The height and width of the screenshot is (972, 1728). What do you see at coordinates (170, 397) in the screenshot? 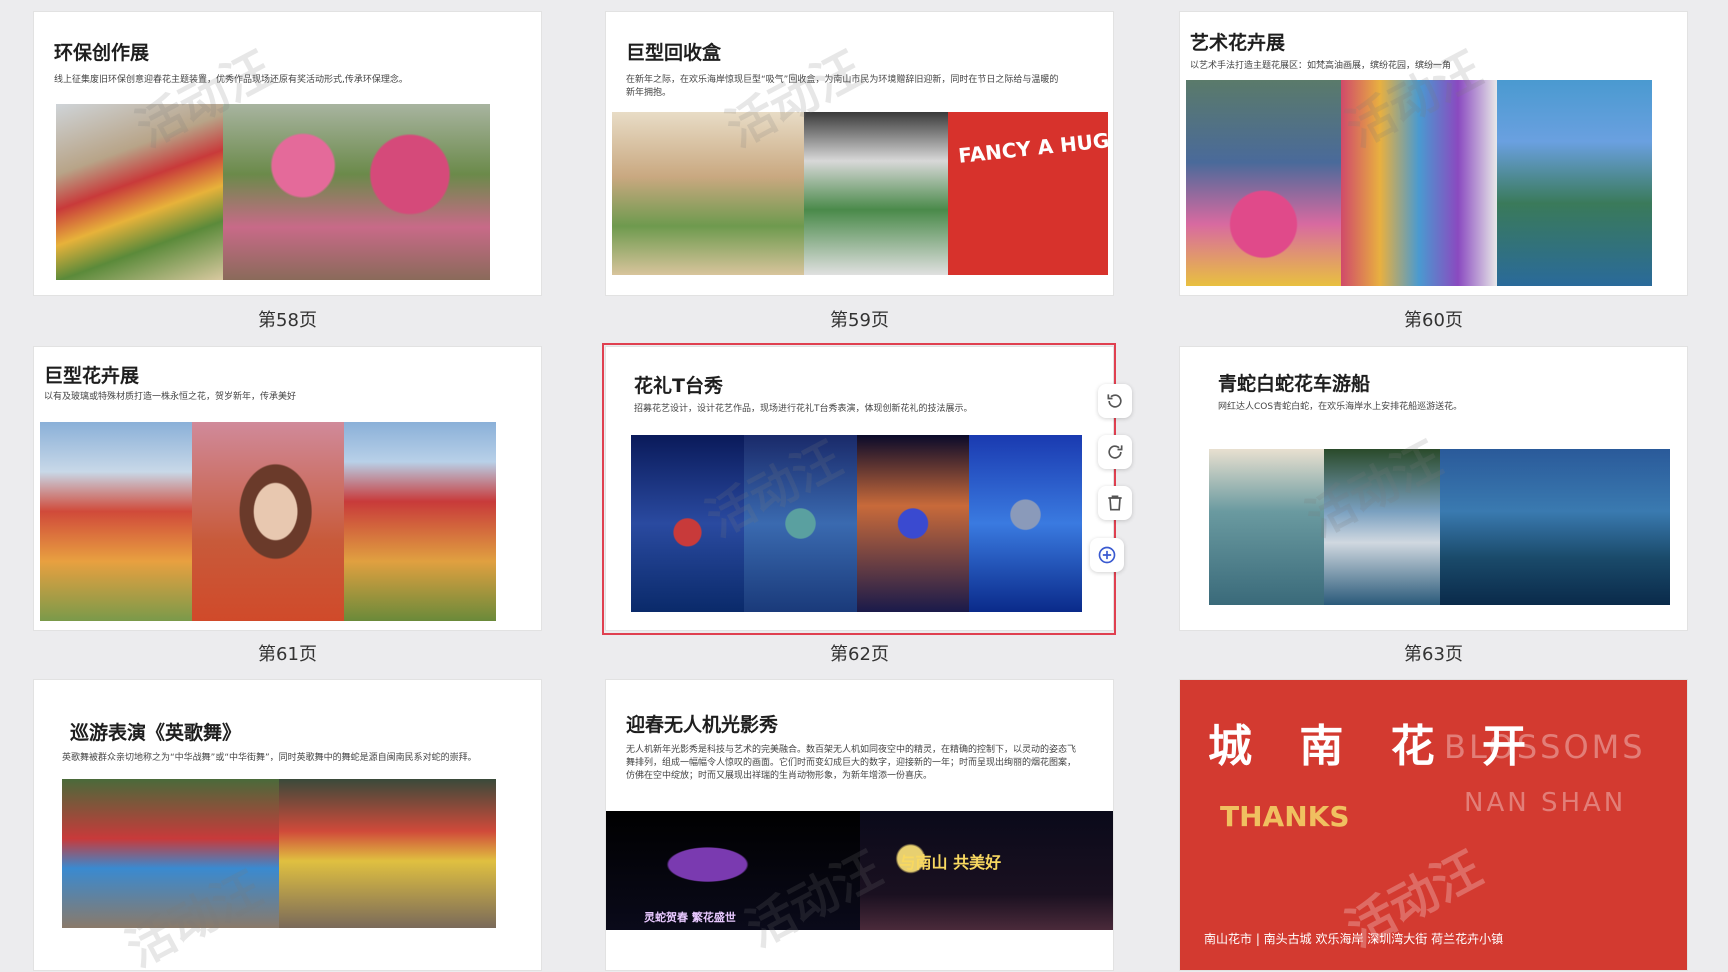
I see `slide-description: 以有及玻璃或特殊材质打造一株永恒之花，贺岁新年，传承美好` at bounding box center [170, 397].